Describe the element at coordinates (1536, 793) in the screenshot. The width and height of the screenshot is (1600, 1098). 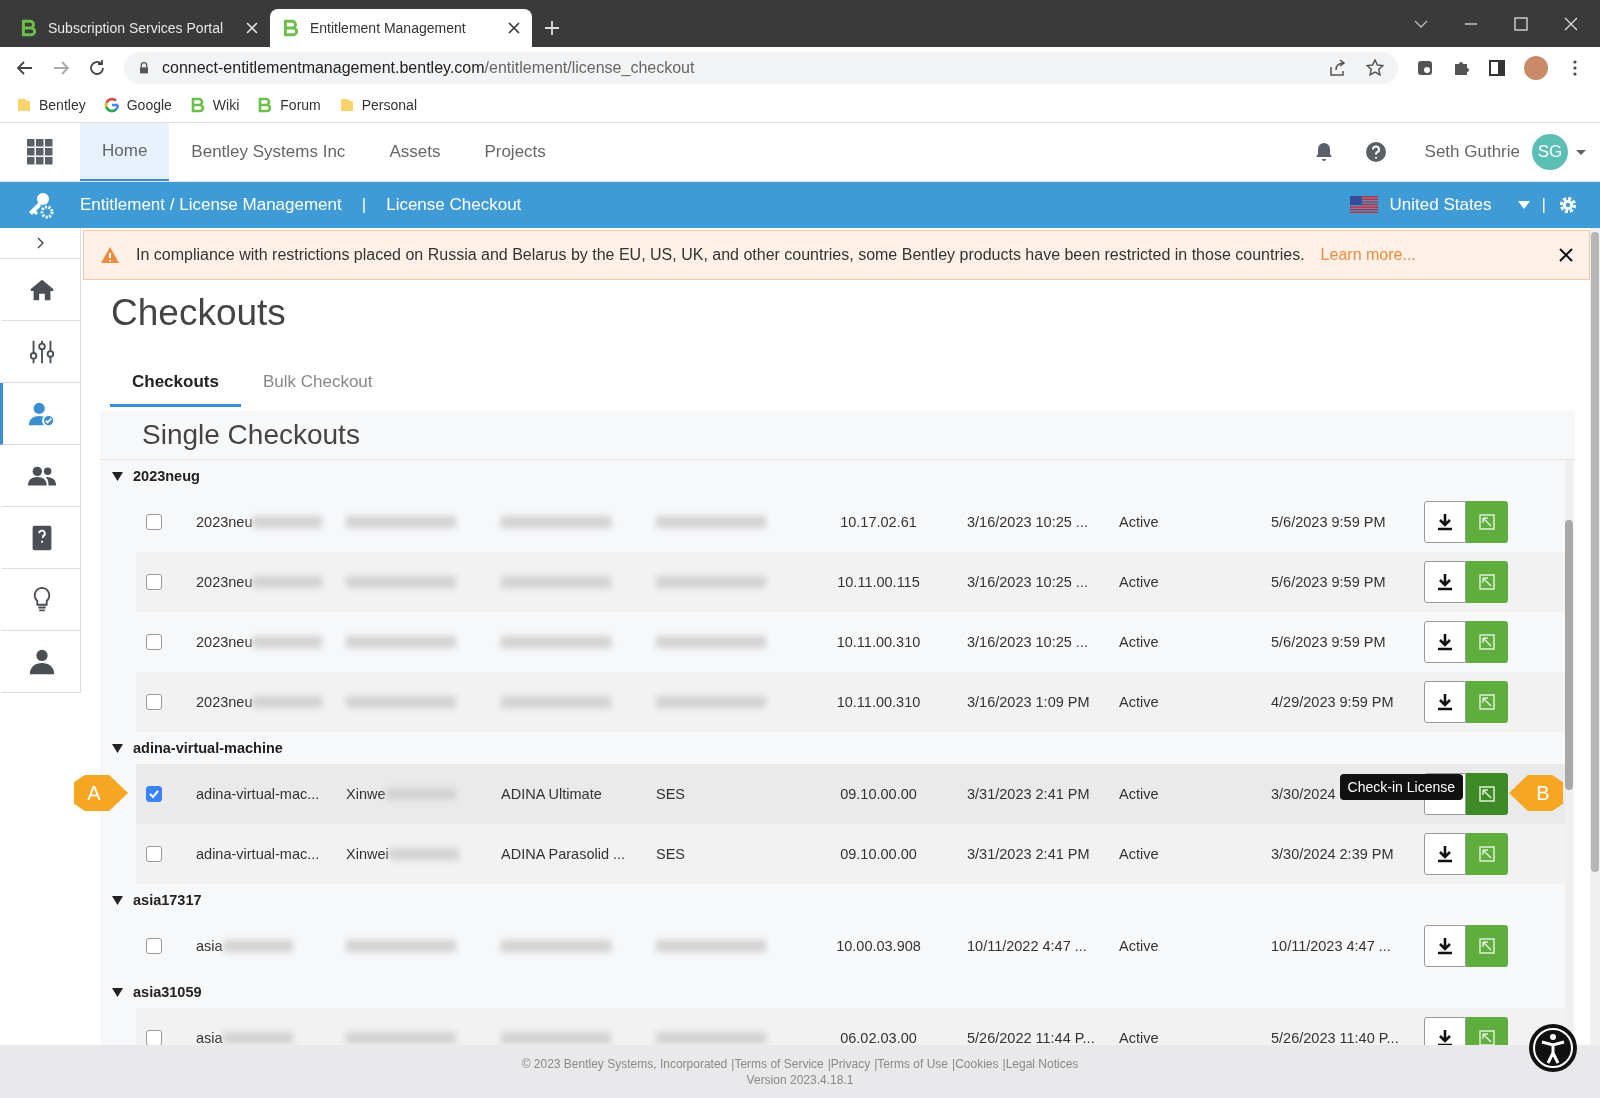
I see `callout-marker: B` at that location.